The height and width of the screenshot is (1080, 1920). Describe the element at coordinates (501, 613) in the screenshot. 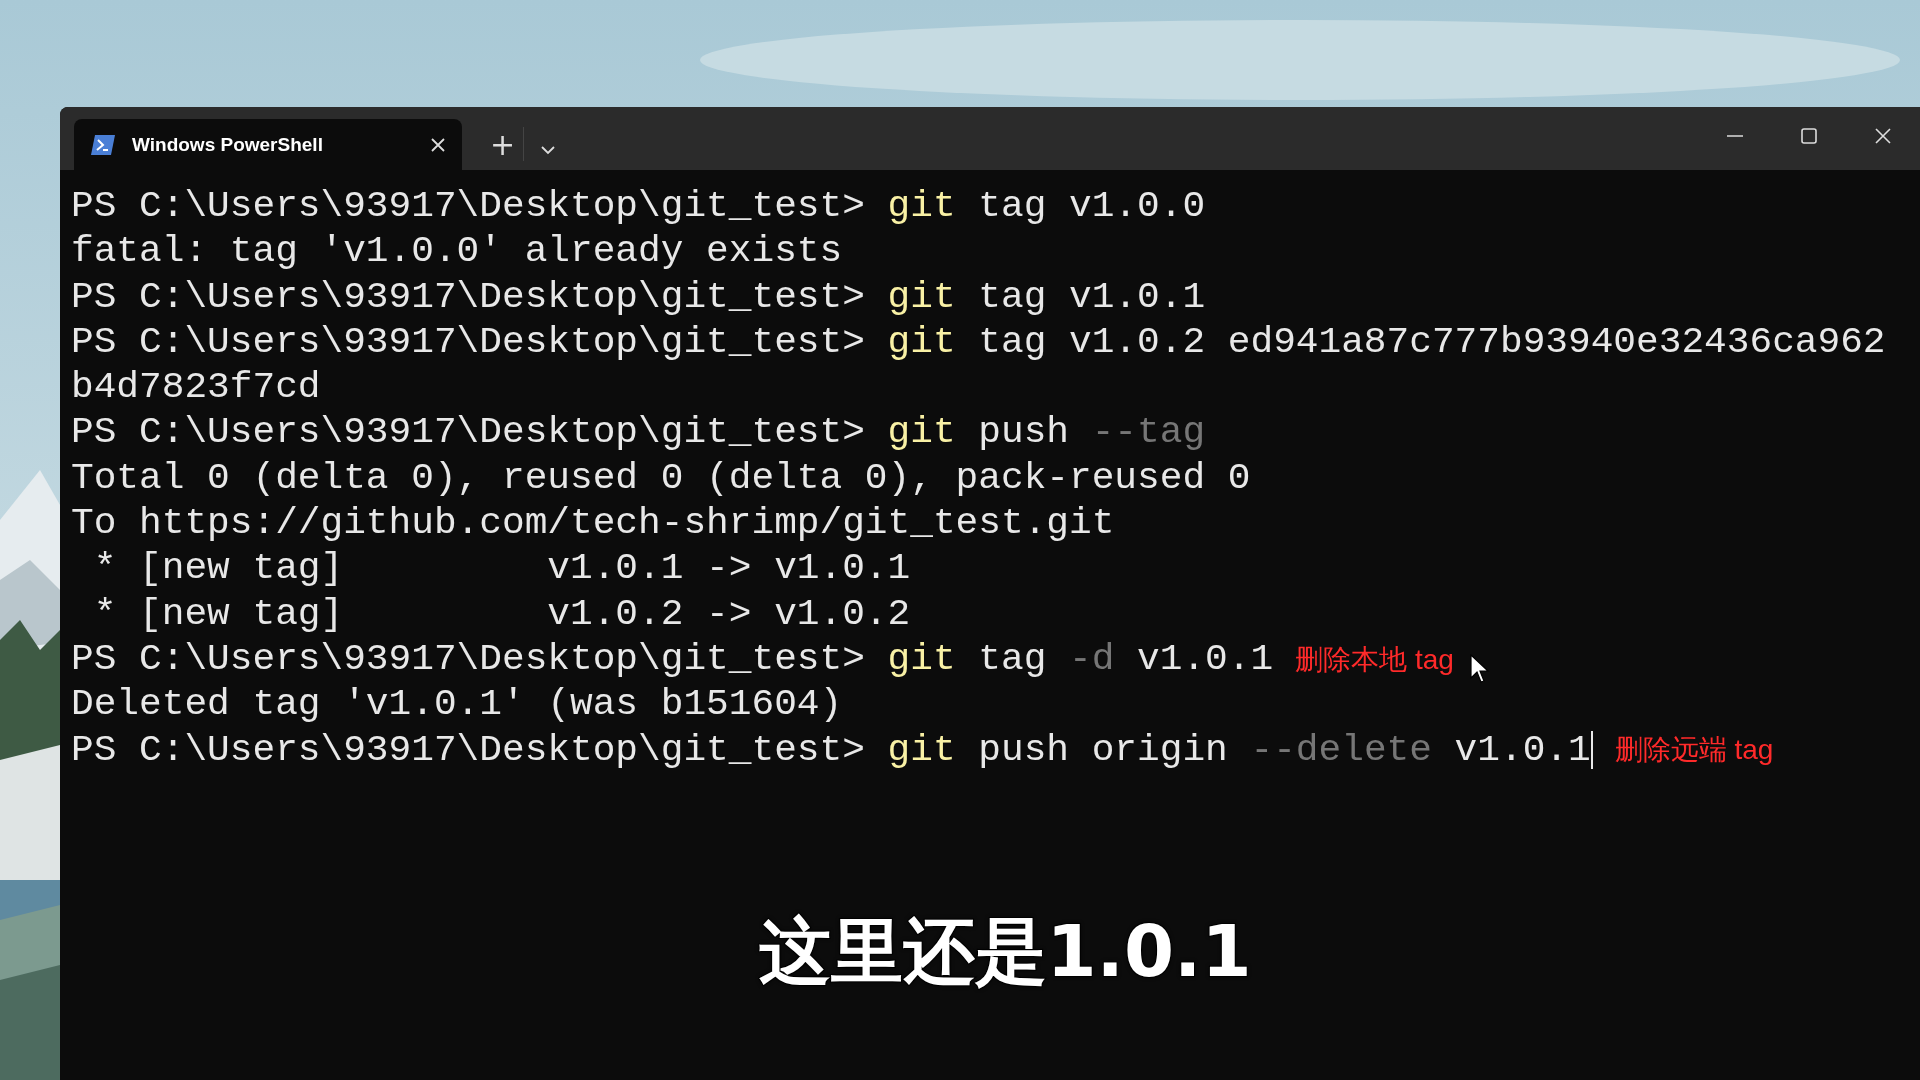

I see `output-text: * [new tag] v1.0.2 -> v1.0.2` at that location.